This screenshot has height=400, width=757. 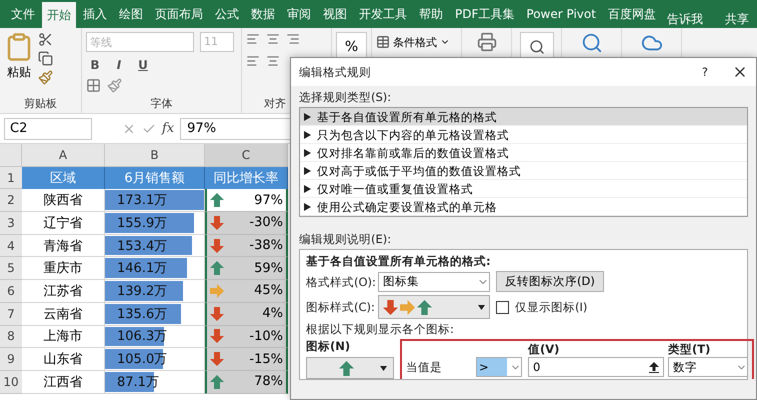 I want to click on list-item: 使用公式确定要设置格式的单元格, so click(x=523, y=207).